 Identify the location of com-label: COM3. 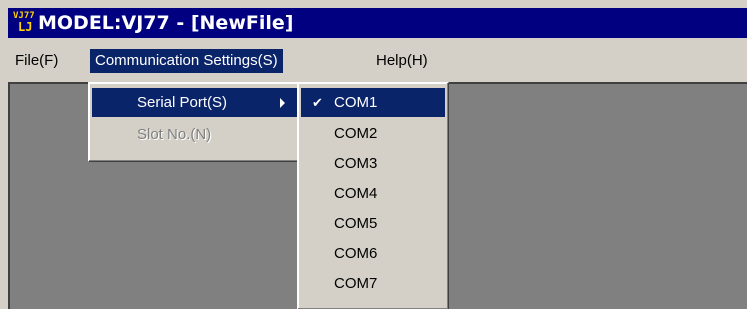
(356, 163).